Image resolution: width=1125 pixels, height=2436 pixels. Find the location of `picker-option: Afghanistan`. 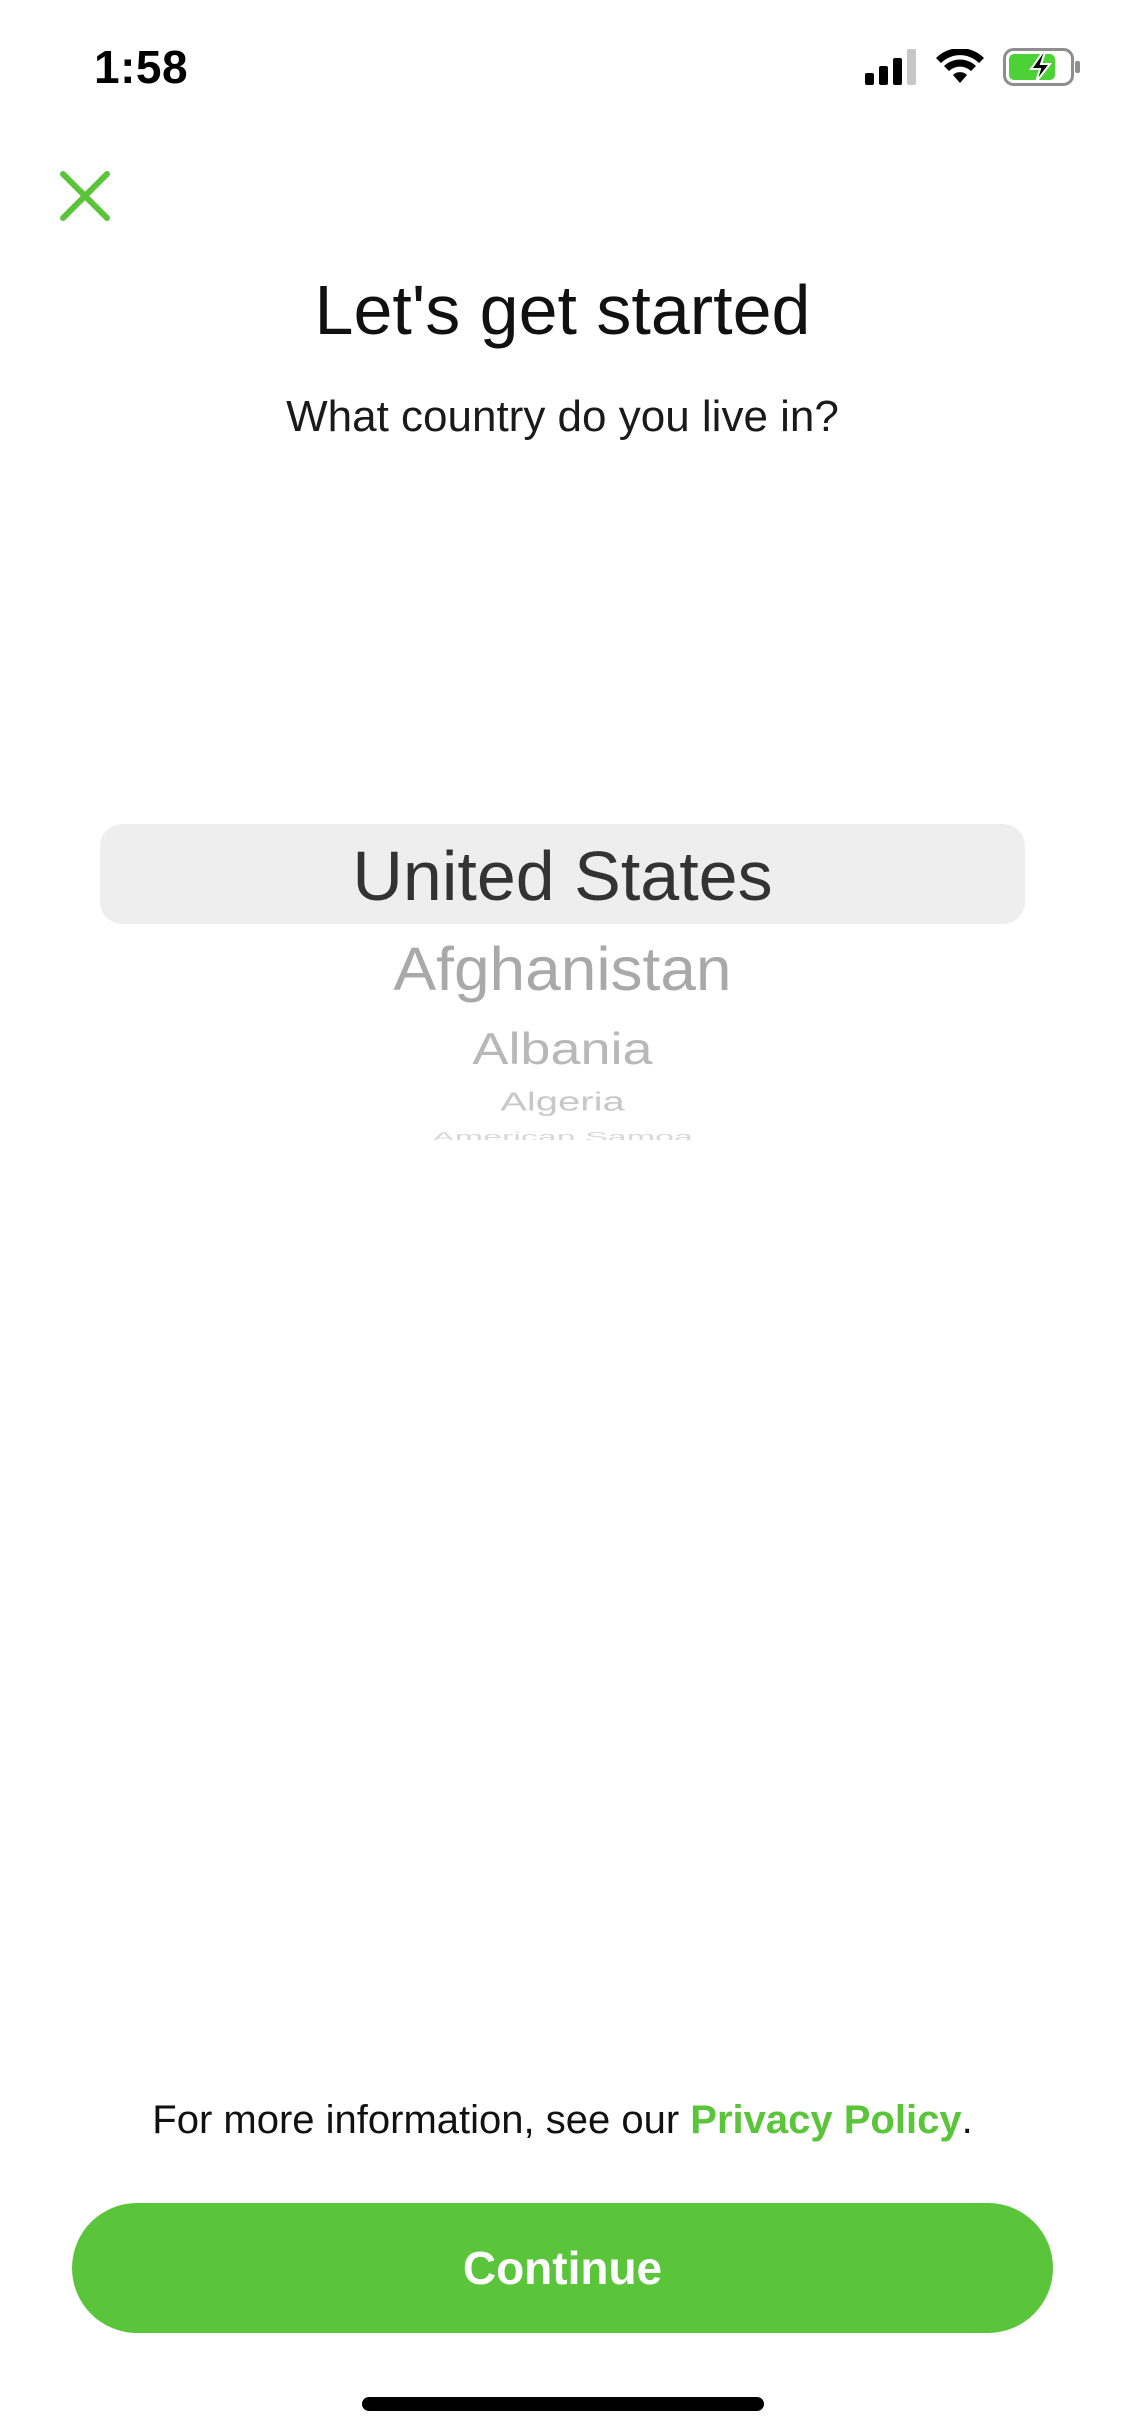

picker-option: Afghanistan is located at coordinates (562, 969).